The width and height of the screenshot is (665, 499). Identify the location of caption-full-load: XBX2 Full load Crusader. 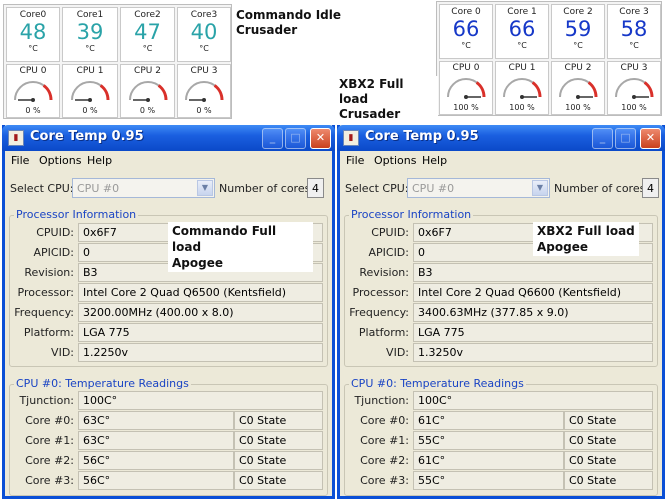
(387, 99).